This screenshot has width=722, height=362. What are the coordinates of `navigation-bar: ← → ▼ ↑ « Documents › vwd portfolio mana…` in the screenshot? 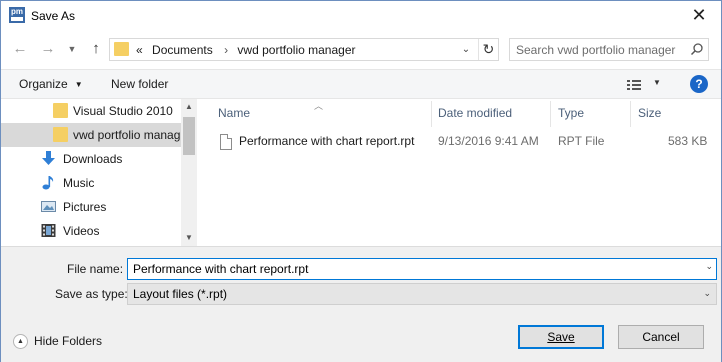 It's located at (361, 50).